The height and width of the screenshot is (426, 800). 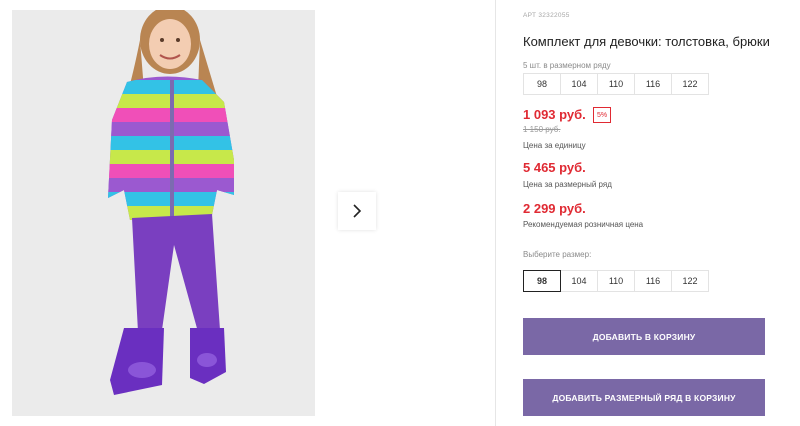 What do you see at coordinates (690, 281) in the screenshot?
I see `size-option-122: 122` at bounding box center [690, 281].